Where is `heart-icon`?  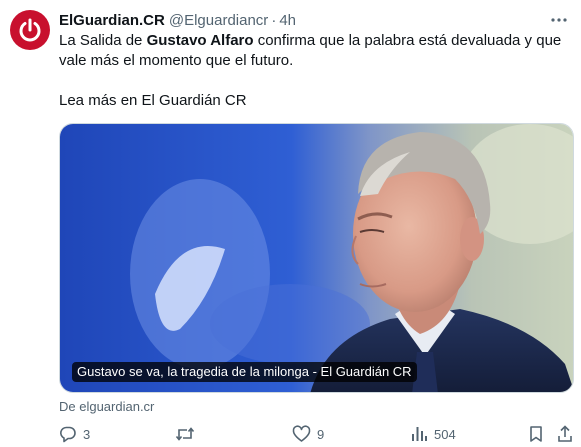
heart-icon is located at coordinates (301, 433).